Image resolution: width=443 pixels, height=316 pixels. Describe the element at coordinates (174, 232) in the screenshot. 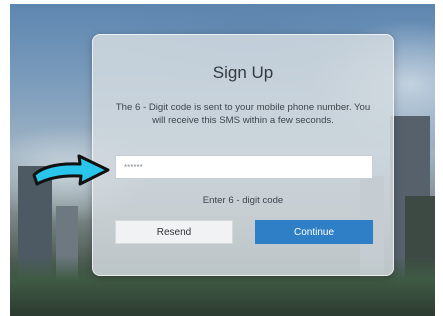

I see `resend-button: Resend` at that location.